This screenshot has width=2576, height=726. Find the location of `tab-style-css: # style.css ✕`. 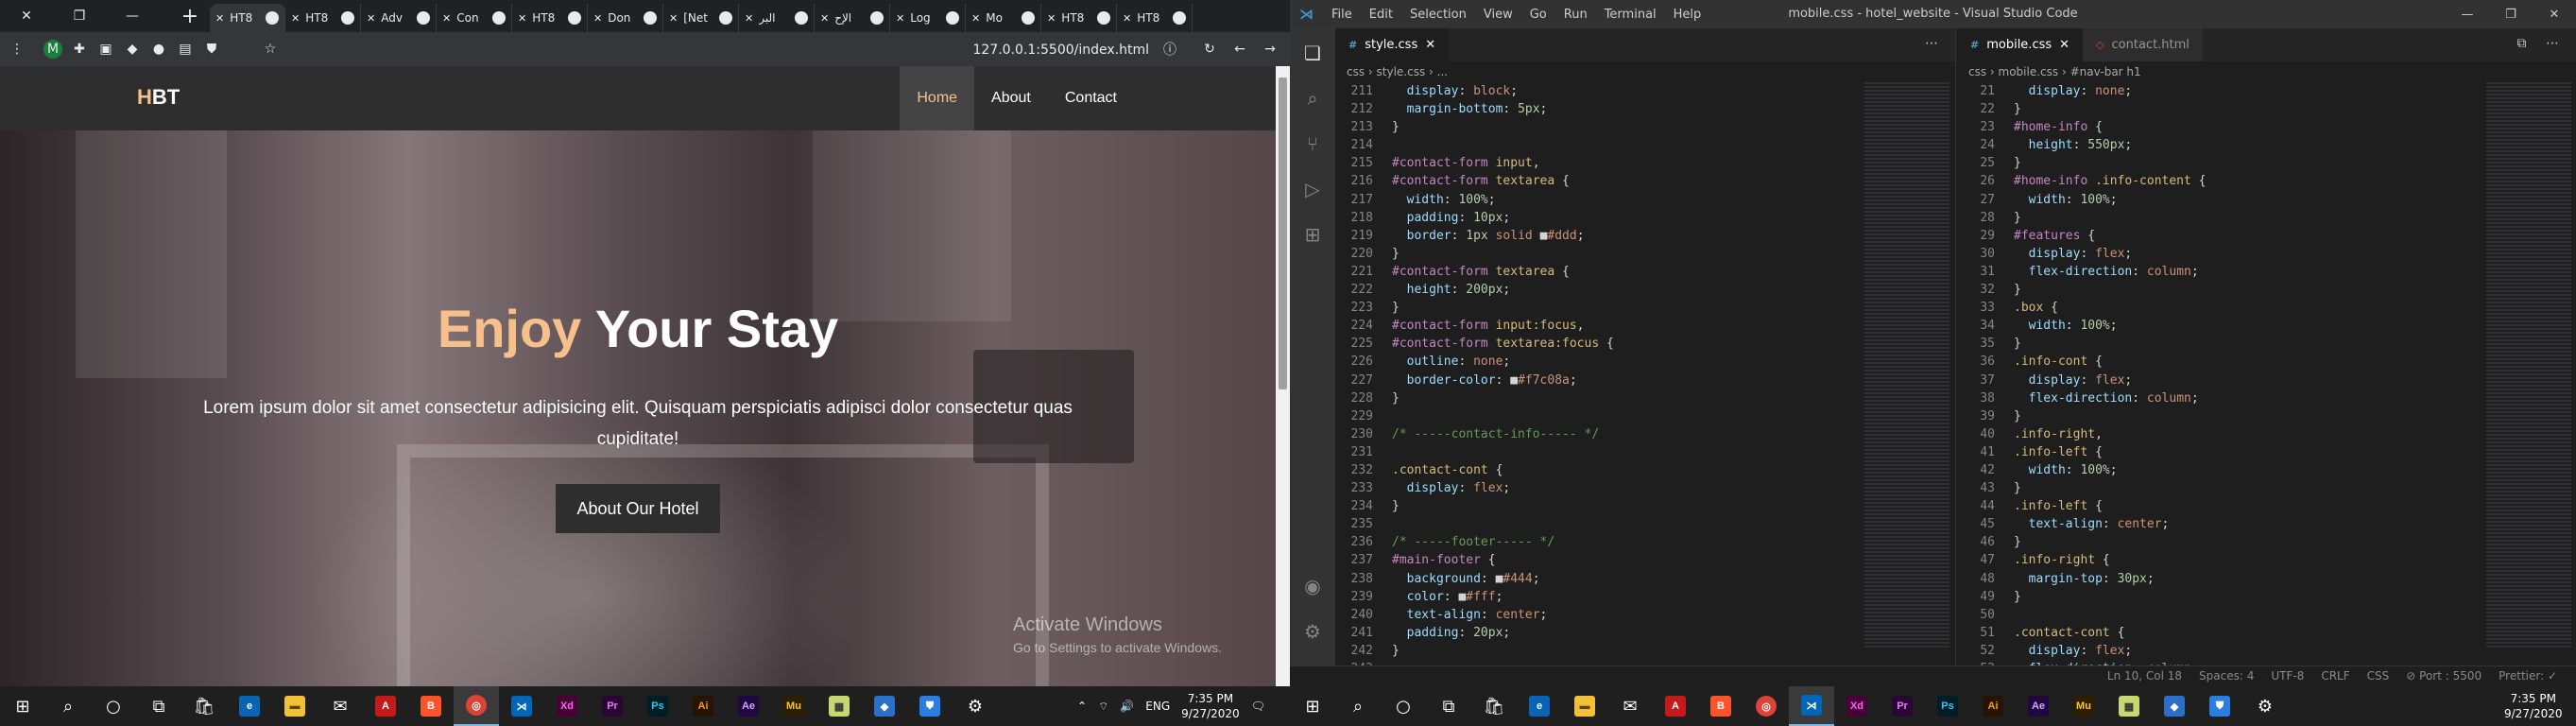

tab-style-css: # style.css ✕ is located at coordinates (1392, 44).